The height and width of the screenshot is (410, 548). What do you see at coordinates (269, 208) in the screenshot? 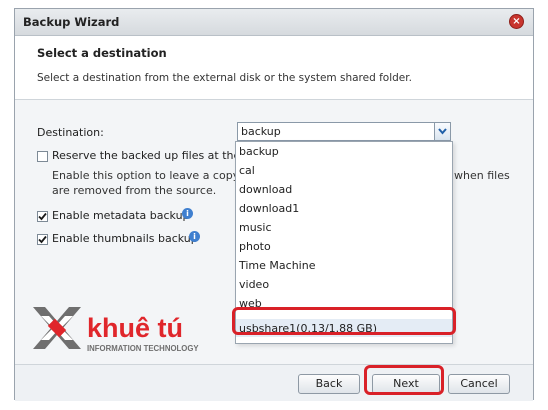
I see `dropdown-option: download1` at bounding box center [269, 208].